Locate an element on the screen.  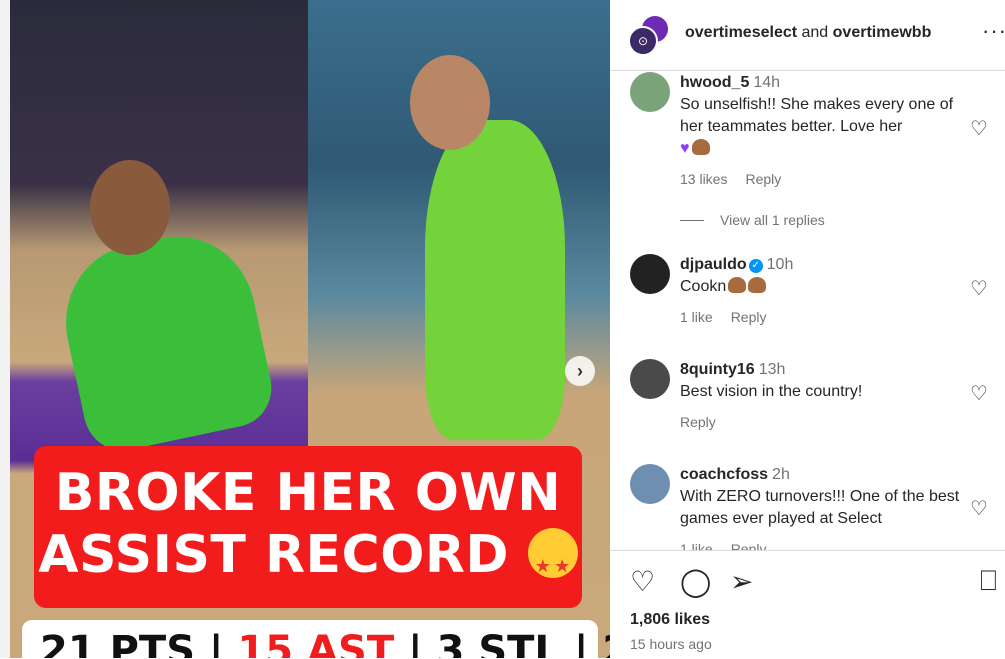
comment-user: 8quinty16 is located at coordinates (717, 369).